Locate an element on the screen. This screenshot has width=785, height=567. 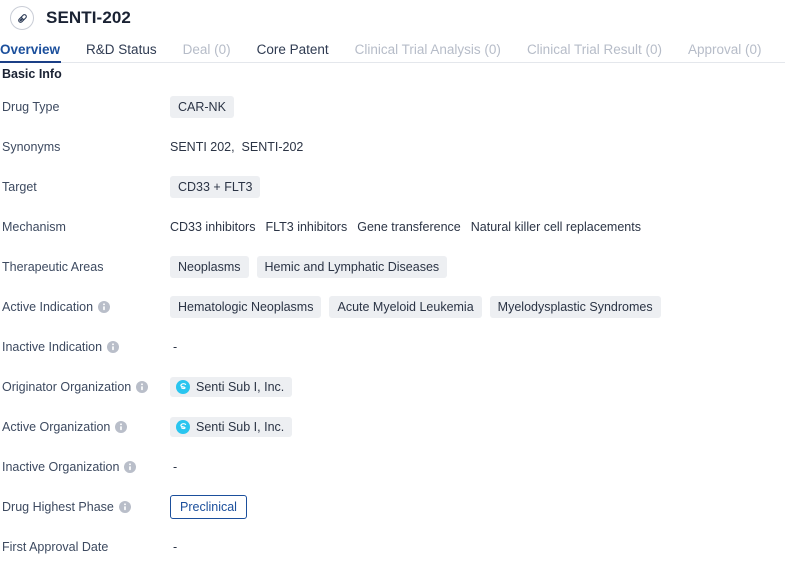
row-label-text: Inactive Indication is located at coordinates (52, 347).